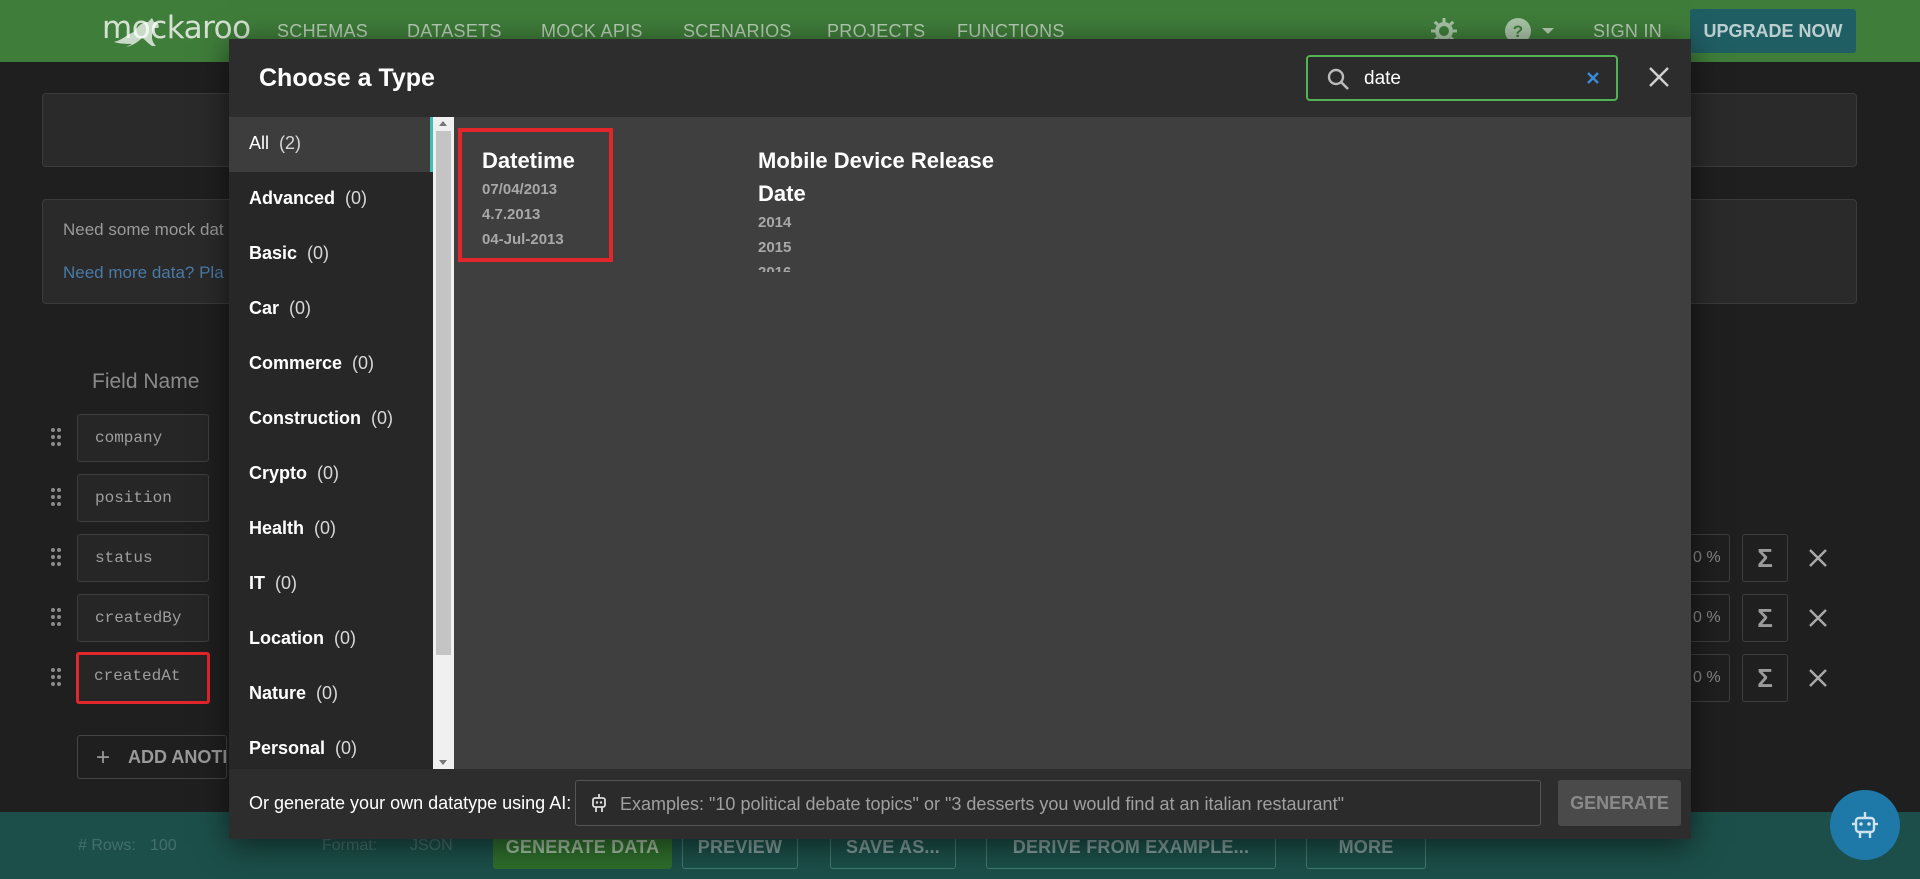  What do you see at coordinates (331, 529) in the screenshot?
I see `category-health: Health (0)` at bounding box center [331, 529].